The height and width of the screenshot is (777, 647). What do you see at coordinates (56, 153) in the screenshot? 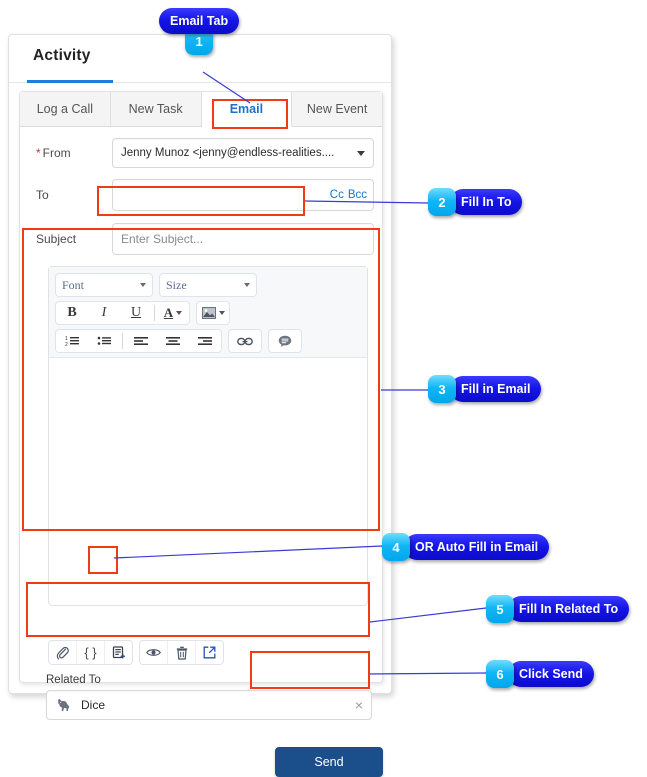
I see `from-label-text: From` at bounding box center [56, 153].